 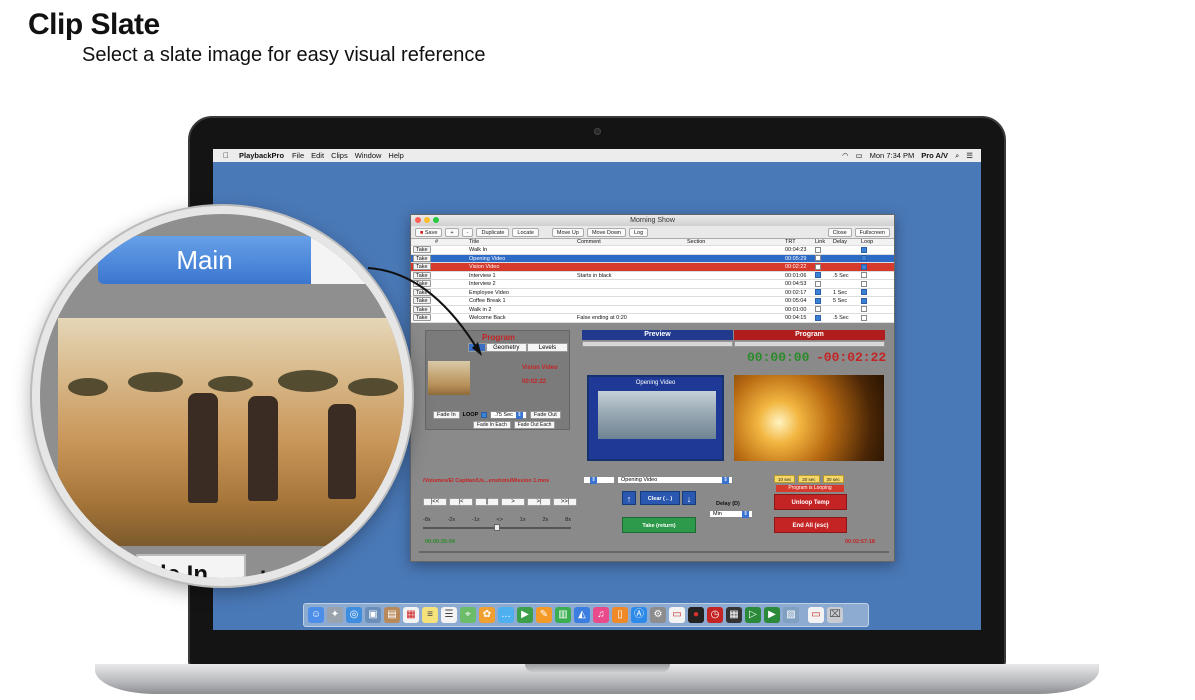 I want to click on locate-button: Locate, so click(x=525, y=232).